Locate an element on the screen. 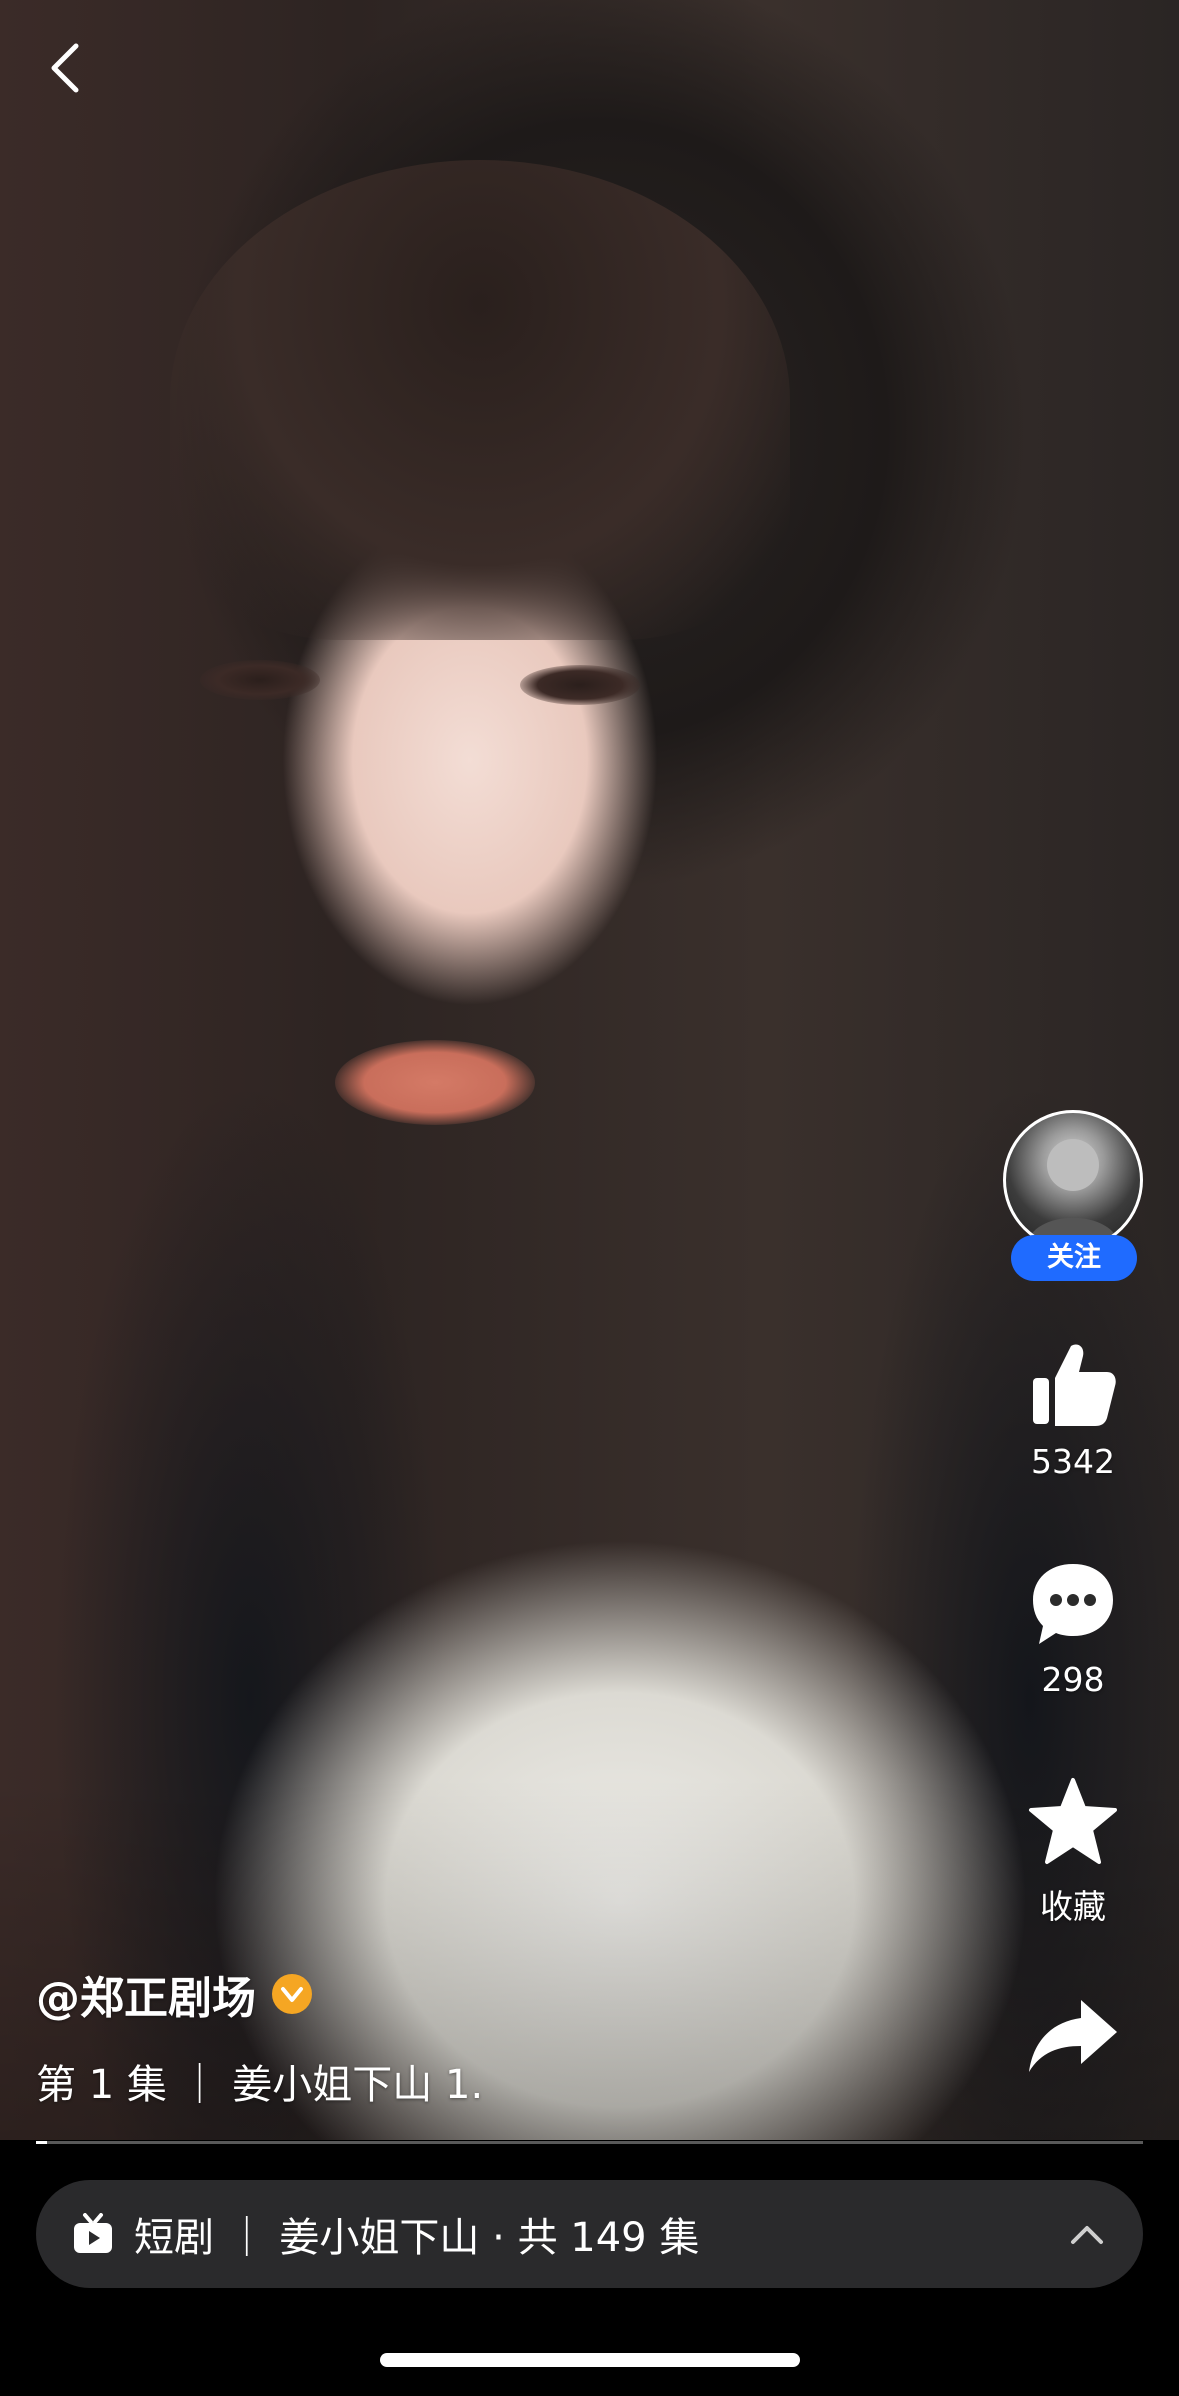 The height and width of the screenshot is (2396, 1179). star-icon is located at coordinates (1073, 1821).